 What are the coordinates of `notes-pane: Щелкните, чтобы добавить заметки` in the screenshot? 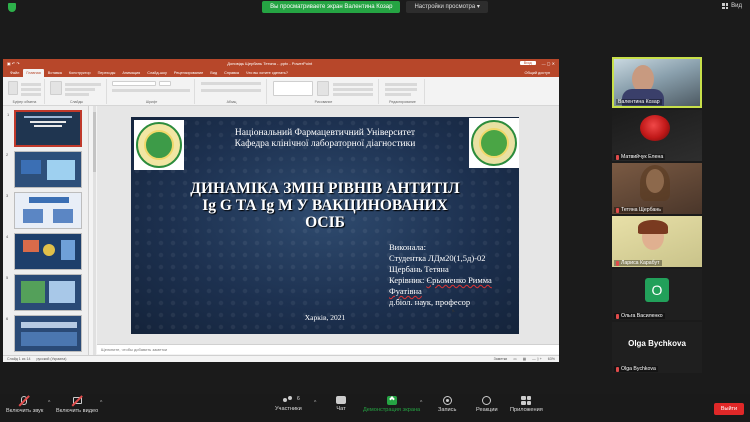 It's located at (328, 349).